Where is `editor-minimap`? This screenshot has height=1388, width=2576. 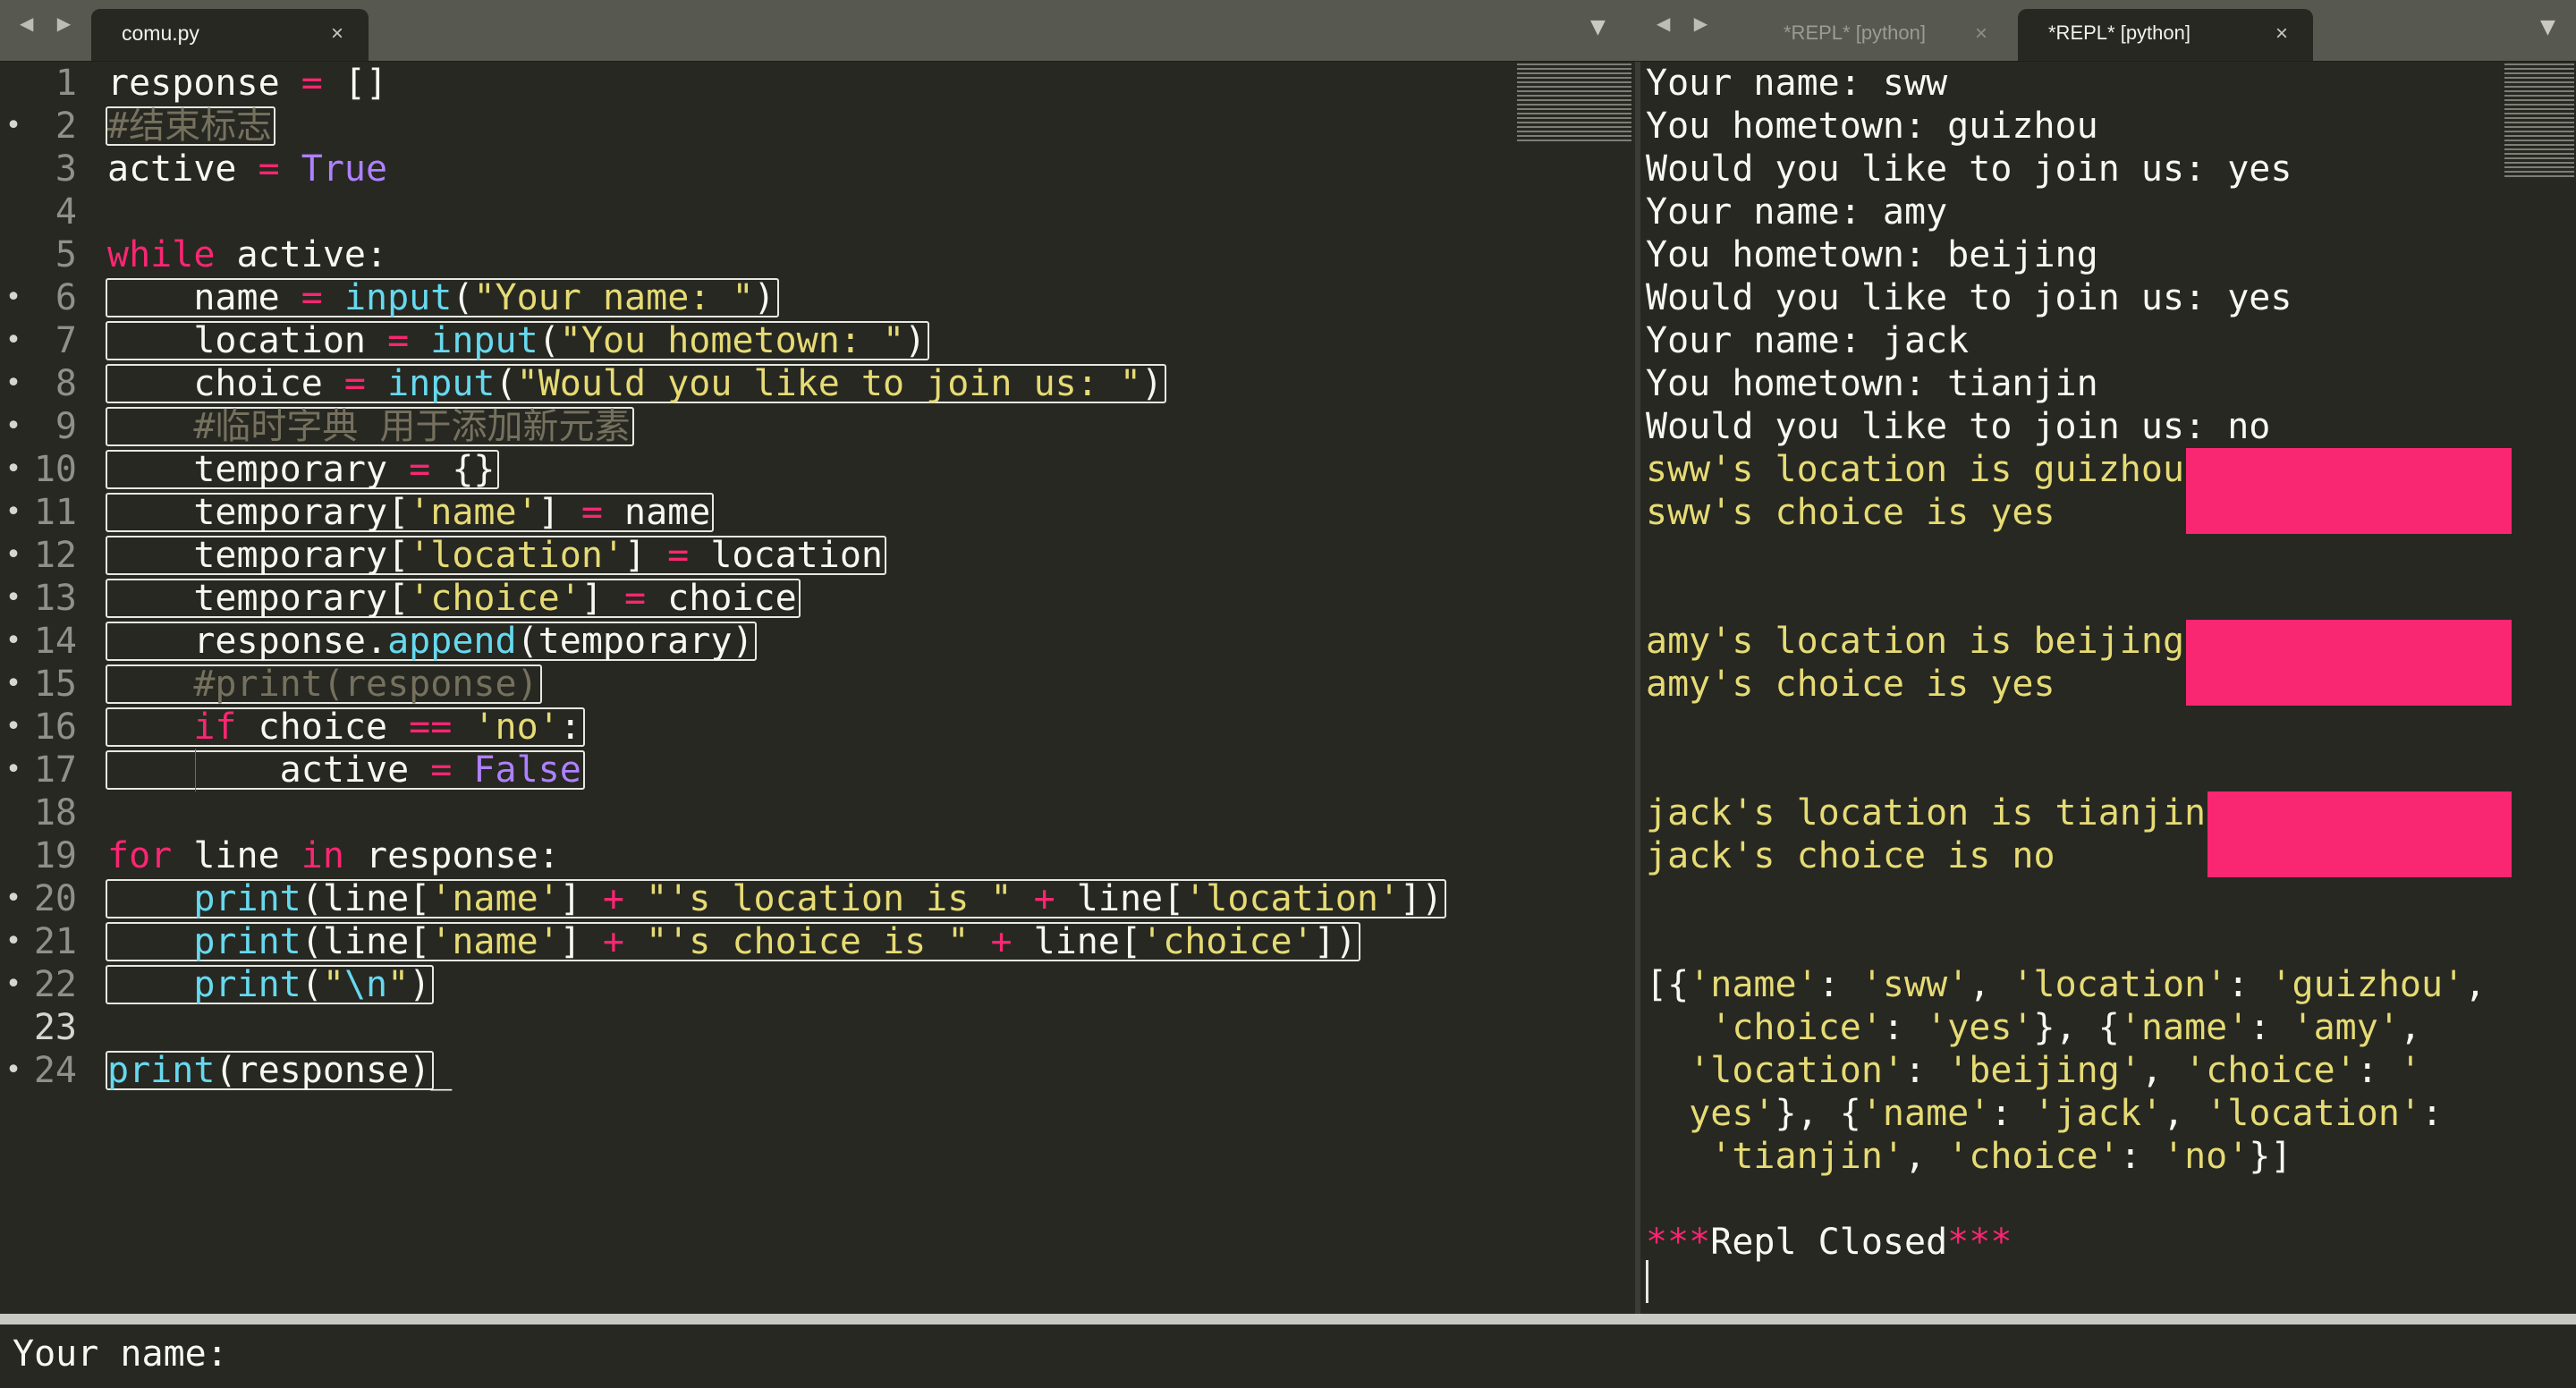 editor-minimap is located at coordinates (1574, 104).